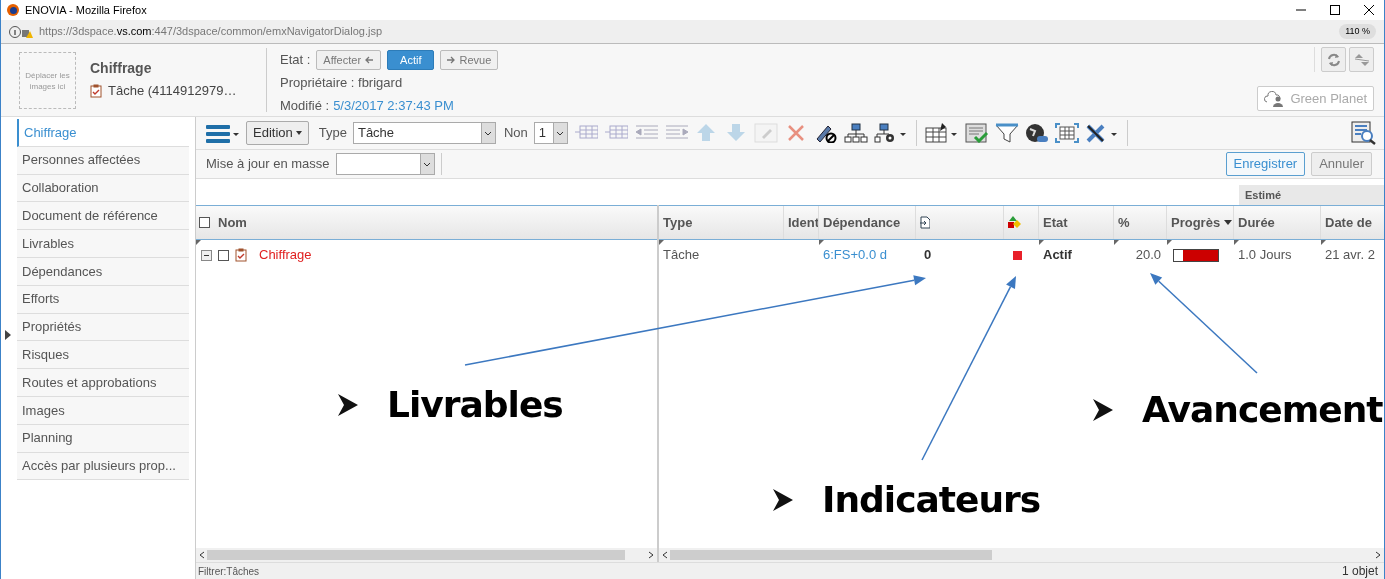  Describe the element at coordinates (1014, 222) in the screenshot. I see `shapes-icon` at that location.